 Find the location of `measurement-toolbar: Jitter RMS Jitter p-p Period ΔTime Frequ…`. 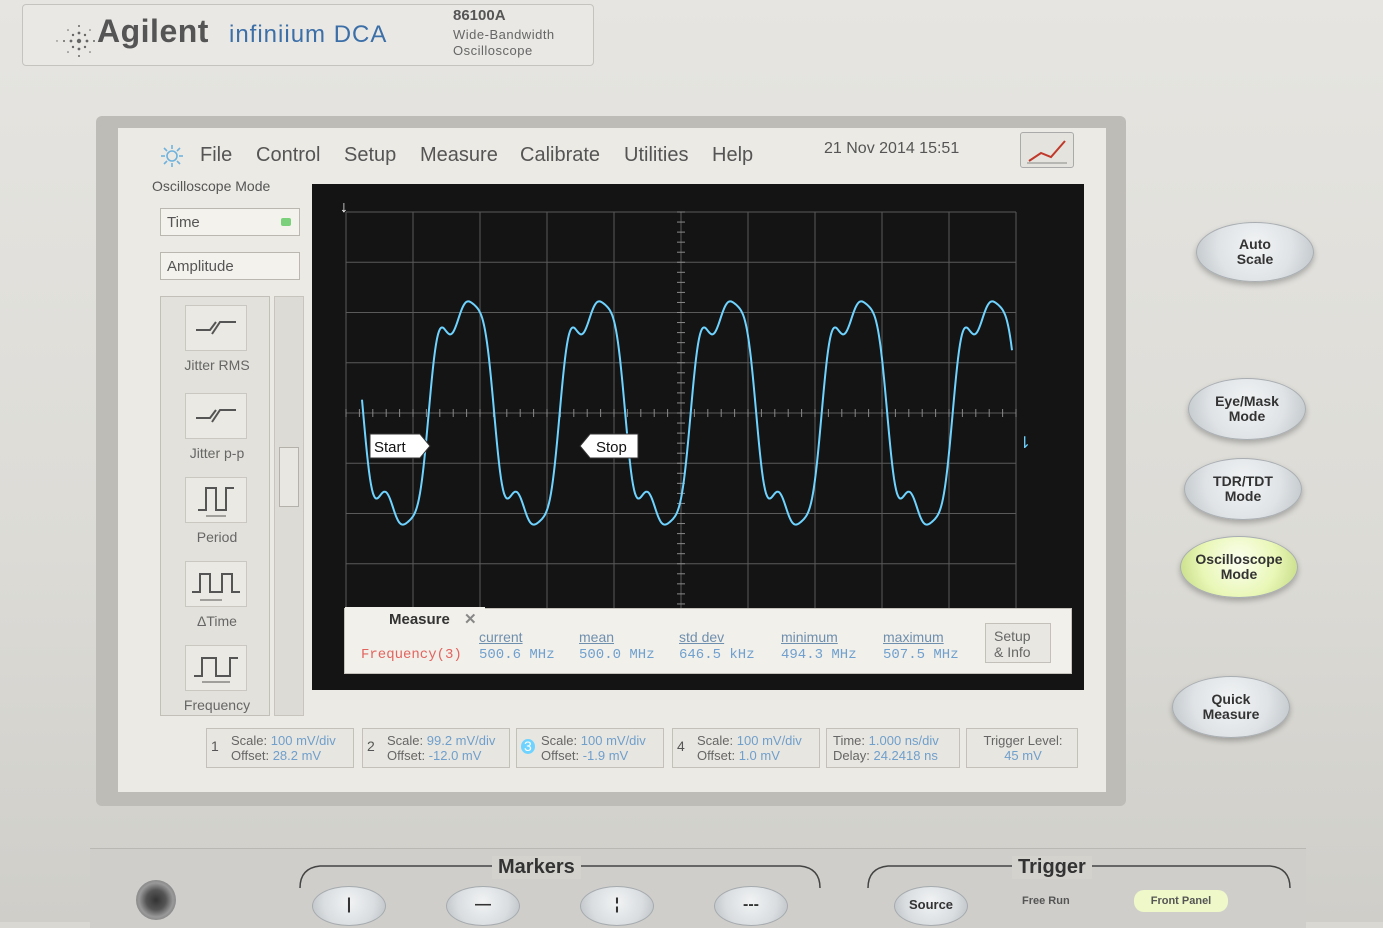

measurement-toolbar: Jitter RMS Jitter p-p Period ΔTime Frequ… is located at coordinates (215, 506).